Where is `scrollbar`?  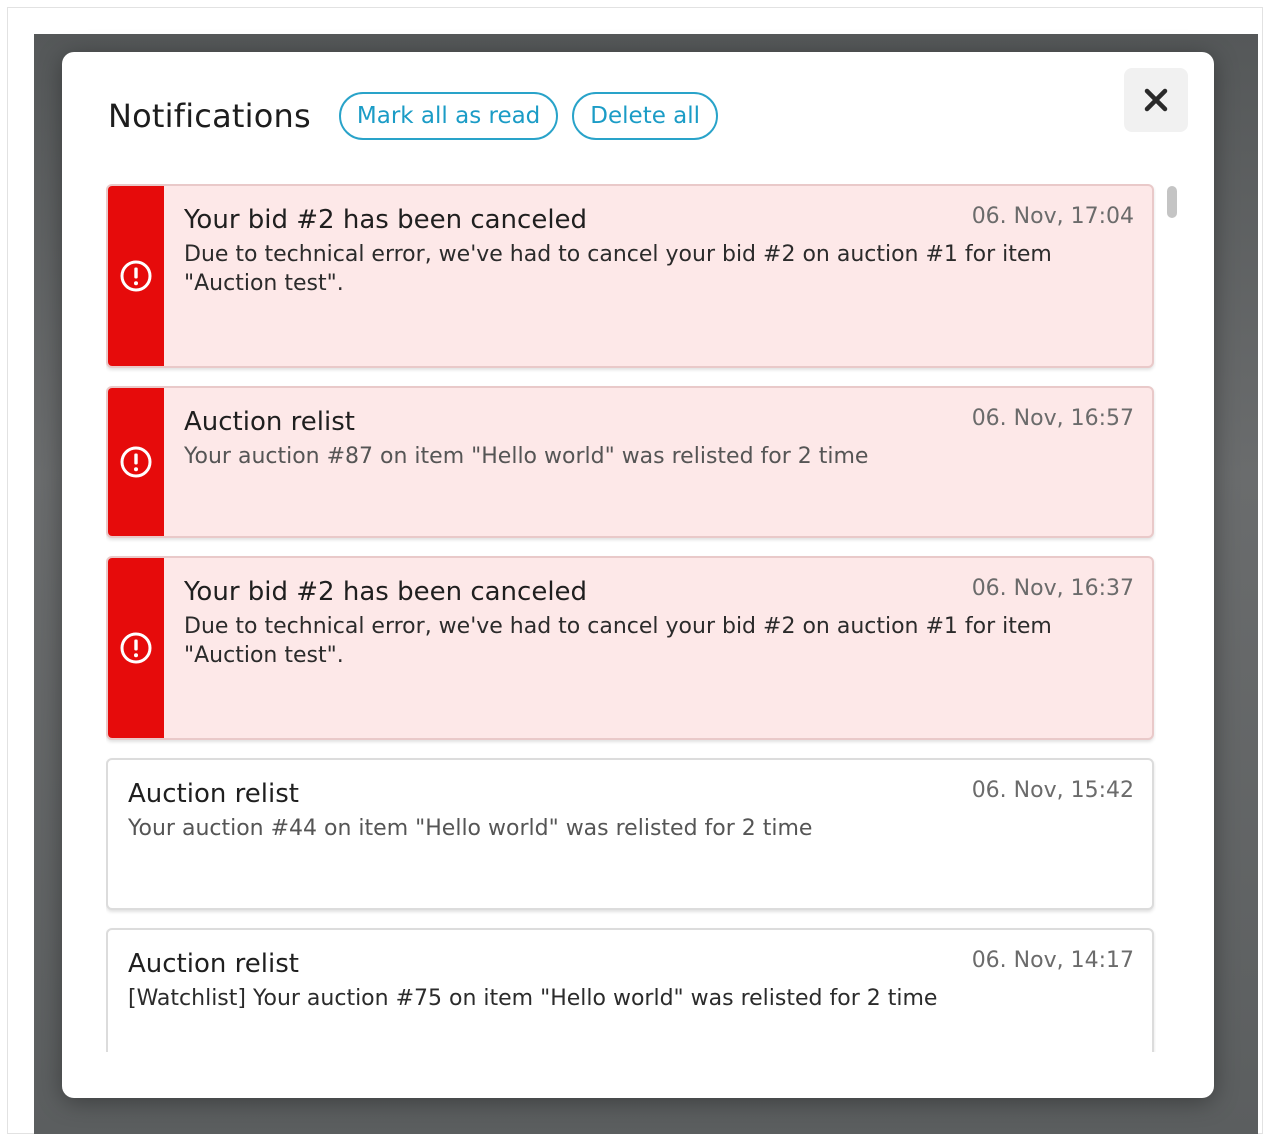 scrollbar is located at coordinates (1172, 618).